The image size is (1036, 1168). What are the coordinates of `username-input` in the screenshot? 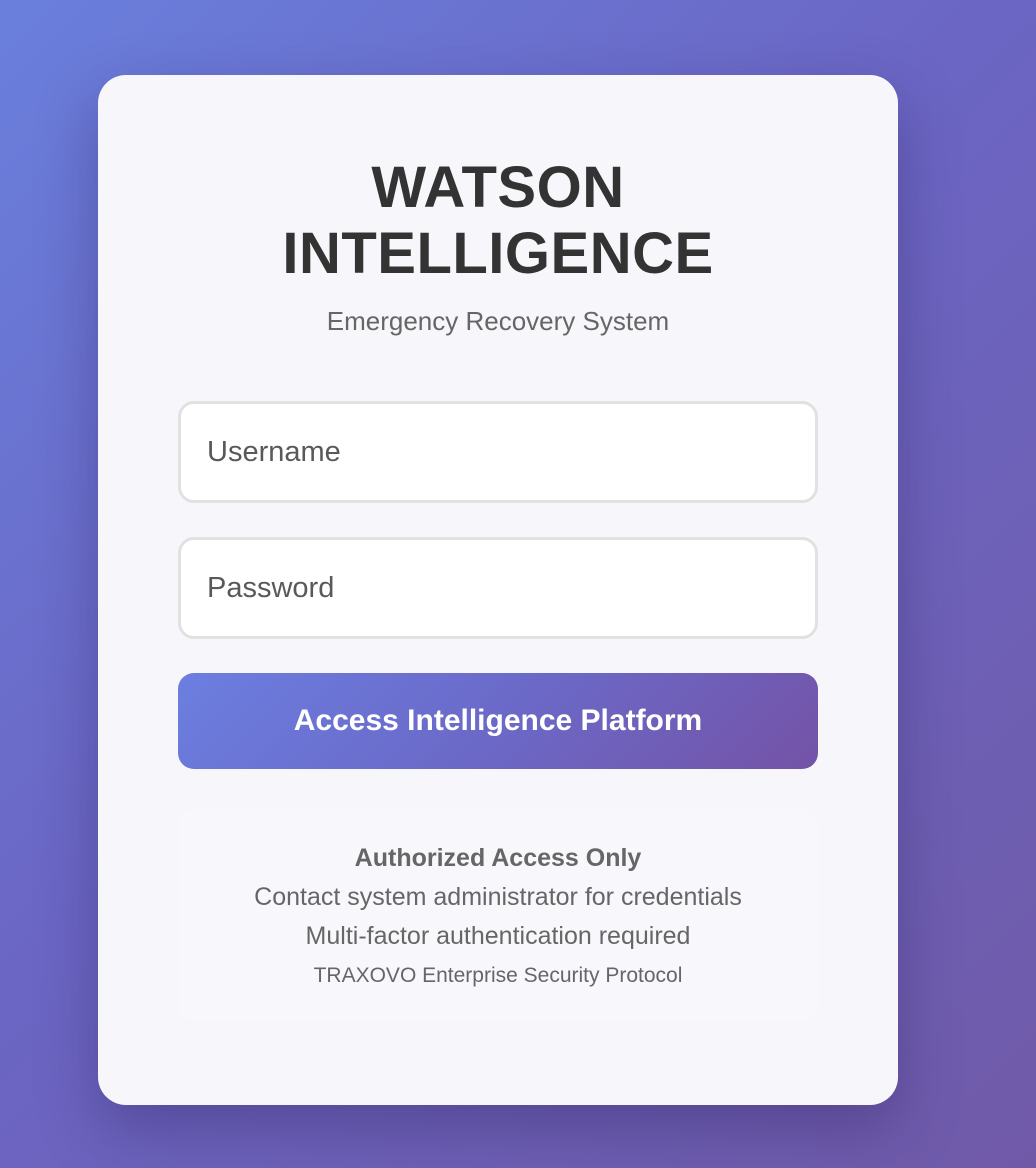 It's located at (498, 452).